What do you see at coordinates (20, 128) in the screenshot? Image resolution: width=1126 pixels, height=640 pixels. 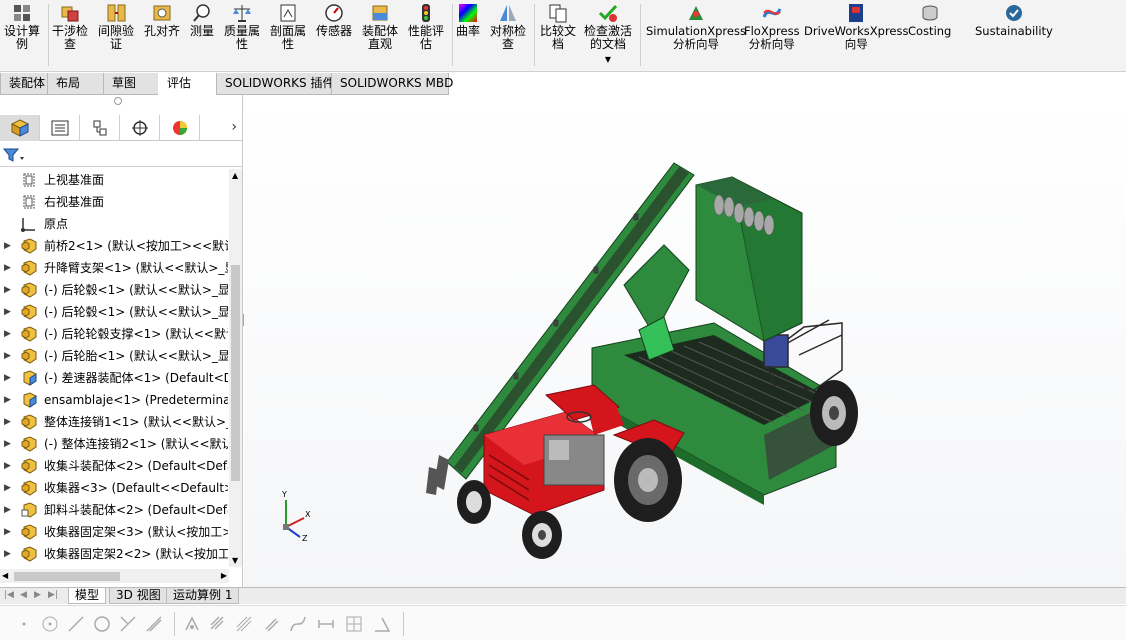 I see `tab-feature-tree` at bounding box center [20, 128].